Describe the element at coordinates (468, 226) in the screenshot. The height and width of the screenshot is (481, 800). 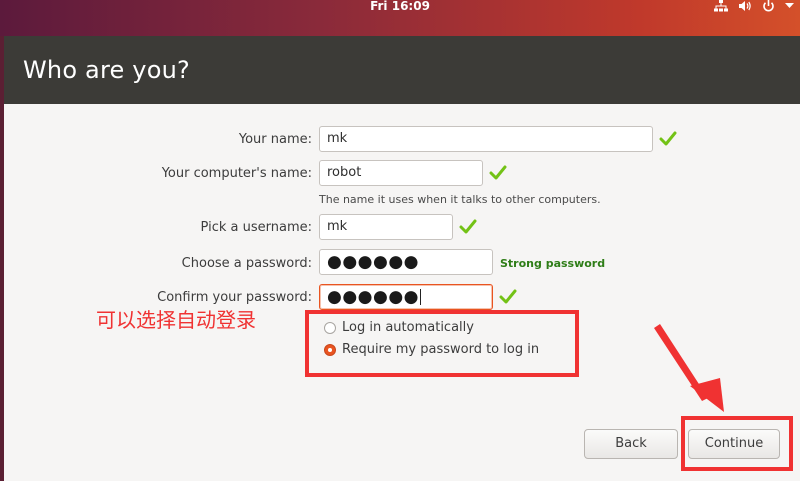
I see `username-valid-check-icon` at that location.